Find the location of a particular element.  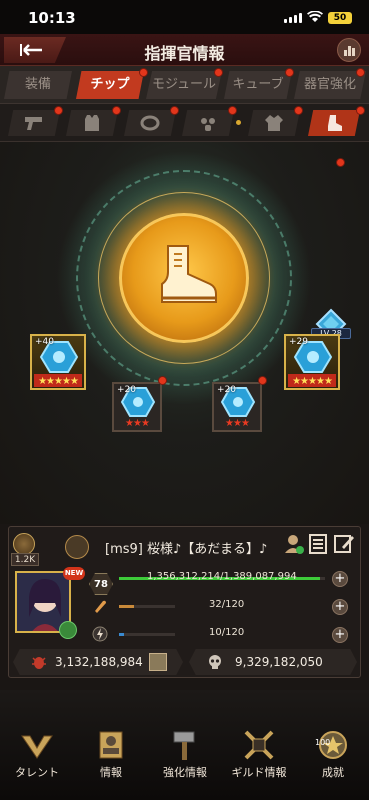

refresh-icon is located at coordinates (68, 630).